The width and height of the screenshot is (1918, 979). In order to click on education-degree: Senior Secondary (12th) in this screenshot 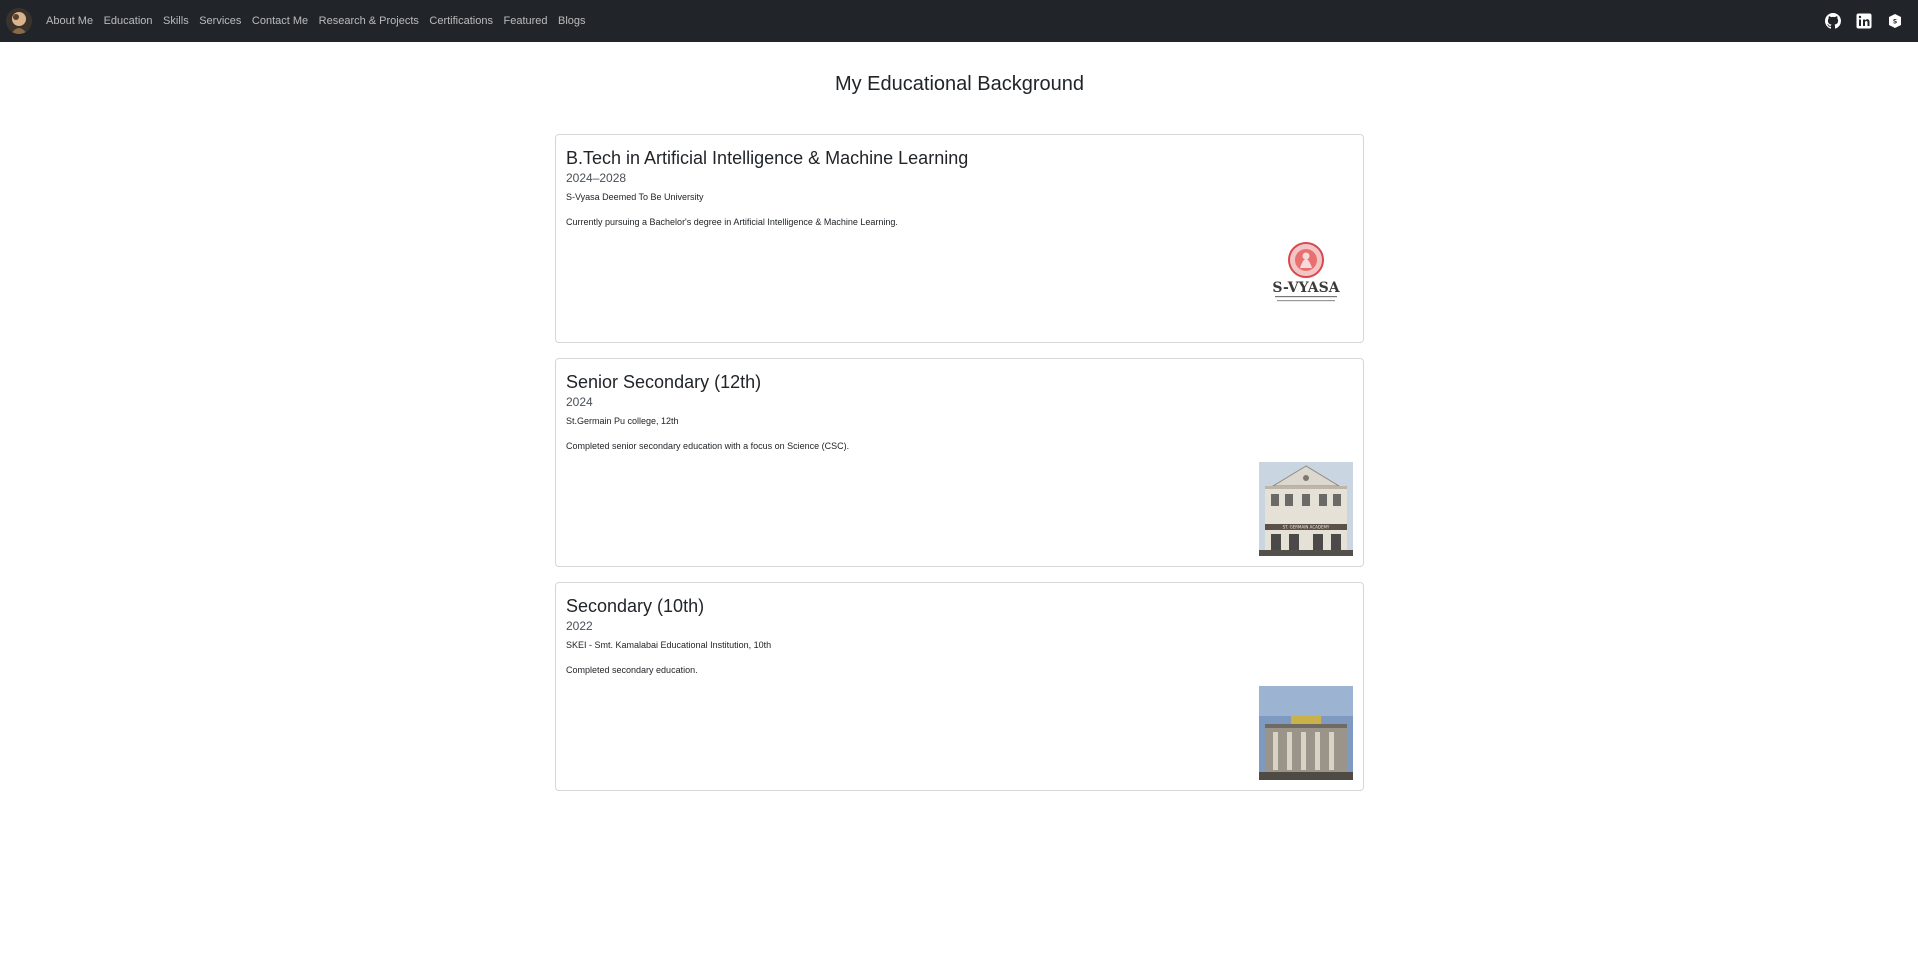, I will do `click(664, 382)`.